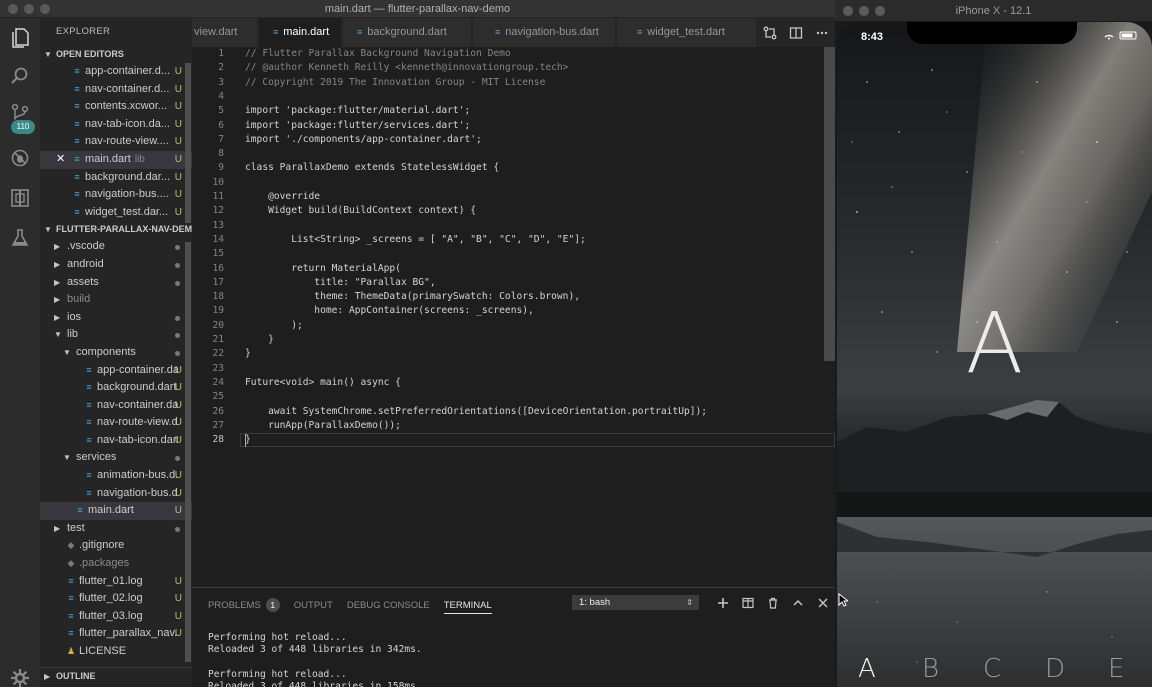 This screenshot has width=1152, height=687. What do you see at coordinates (116, 229) in the screenshot?
I see `project-header: ▼ FLUTTER-PARALLAX-NAV-DEMO` at bounding box center [116, 229].